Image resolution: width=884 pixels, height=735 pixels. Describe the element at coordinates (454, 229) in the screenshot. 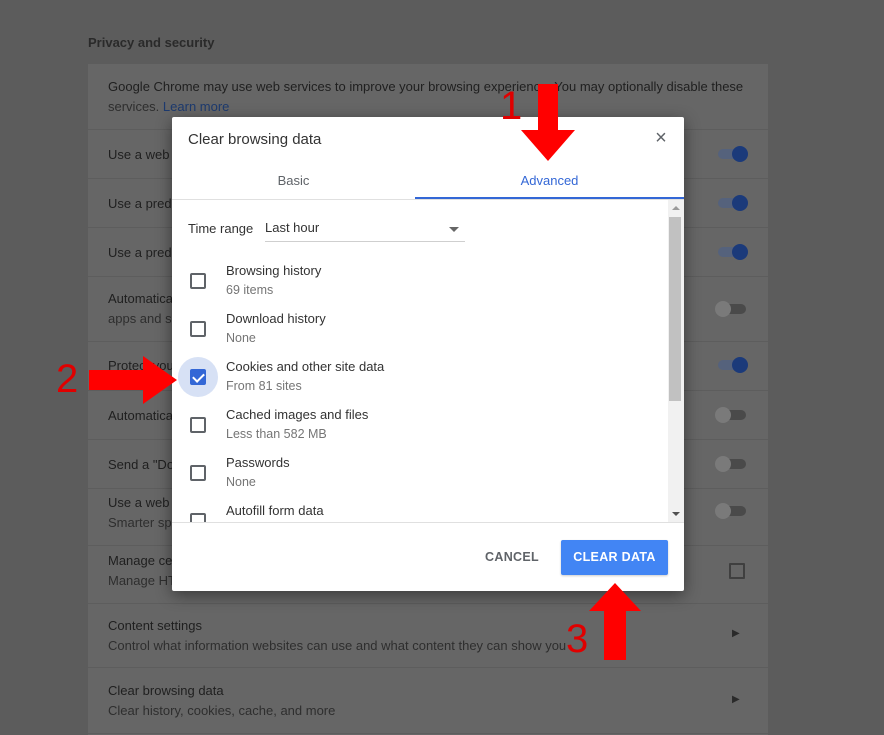

I see `dropdown-arrow-icon` at that location.